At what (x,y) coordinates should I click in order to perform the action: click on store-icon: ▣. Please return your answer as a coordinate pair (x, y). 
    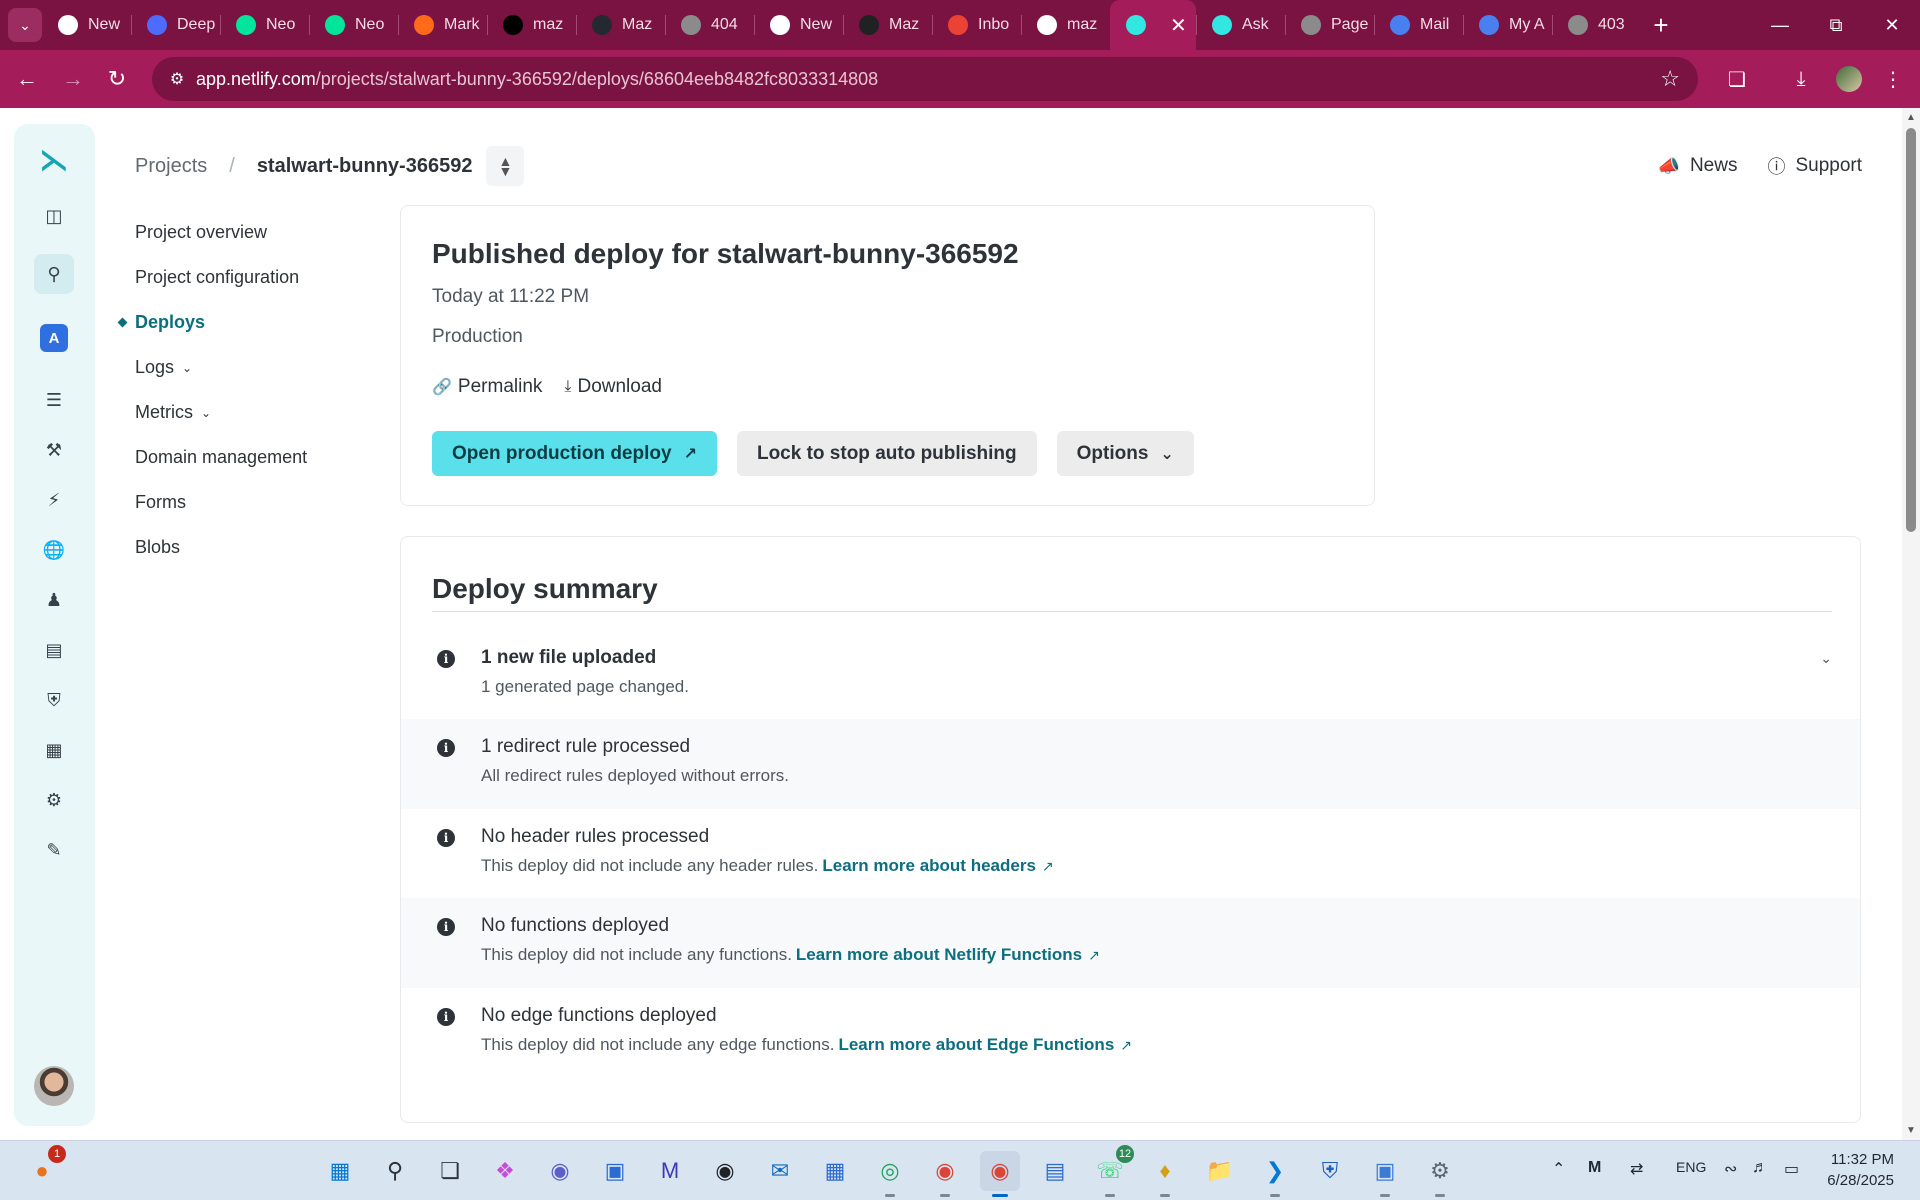
    Looking at the image, I should click on (615, 1171).